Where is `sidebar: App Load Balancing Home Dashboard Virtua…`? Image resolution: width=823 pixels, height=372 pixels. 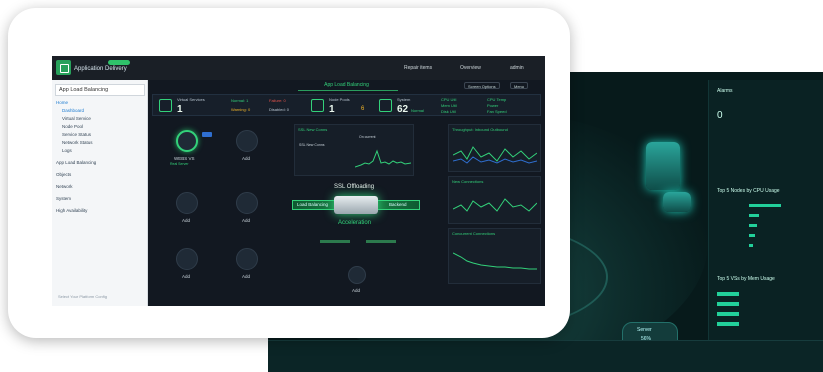 sidebar: App Load Balancing Home Dashboard Virtua… is located at coordinates (100, 193).